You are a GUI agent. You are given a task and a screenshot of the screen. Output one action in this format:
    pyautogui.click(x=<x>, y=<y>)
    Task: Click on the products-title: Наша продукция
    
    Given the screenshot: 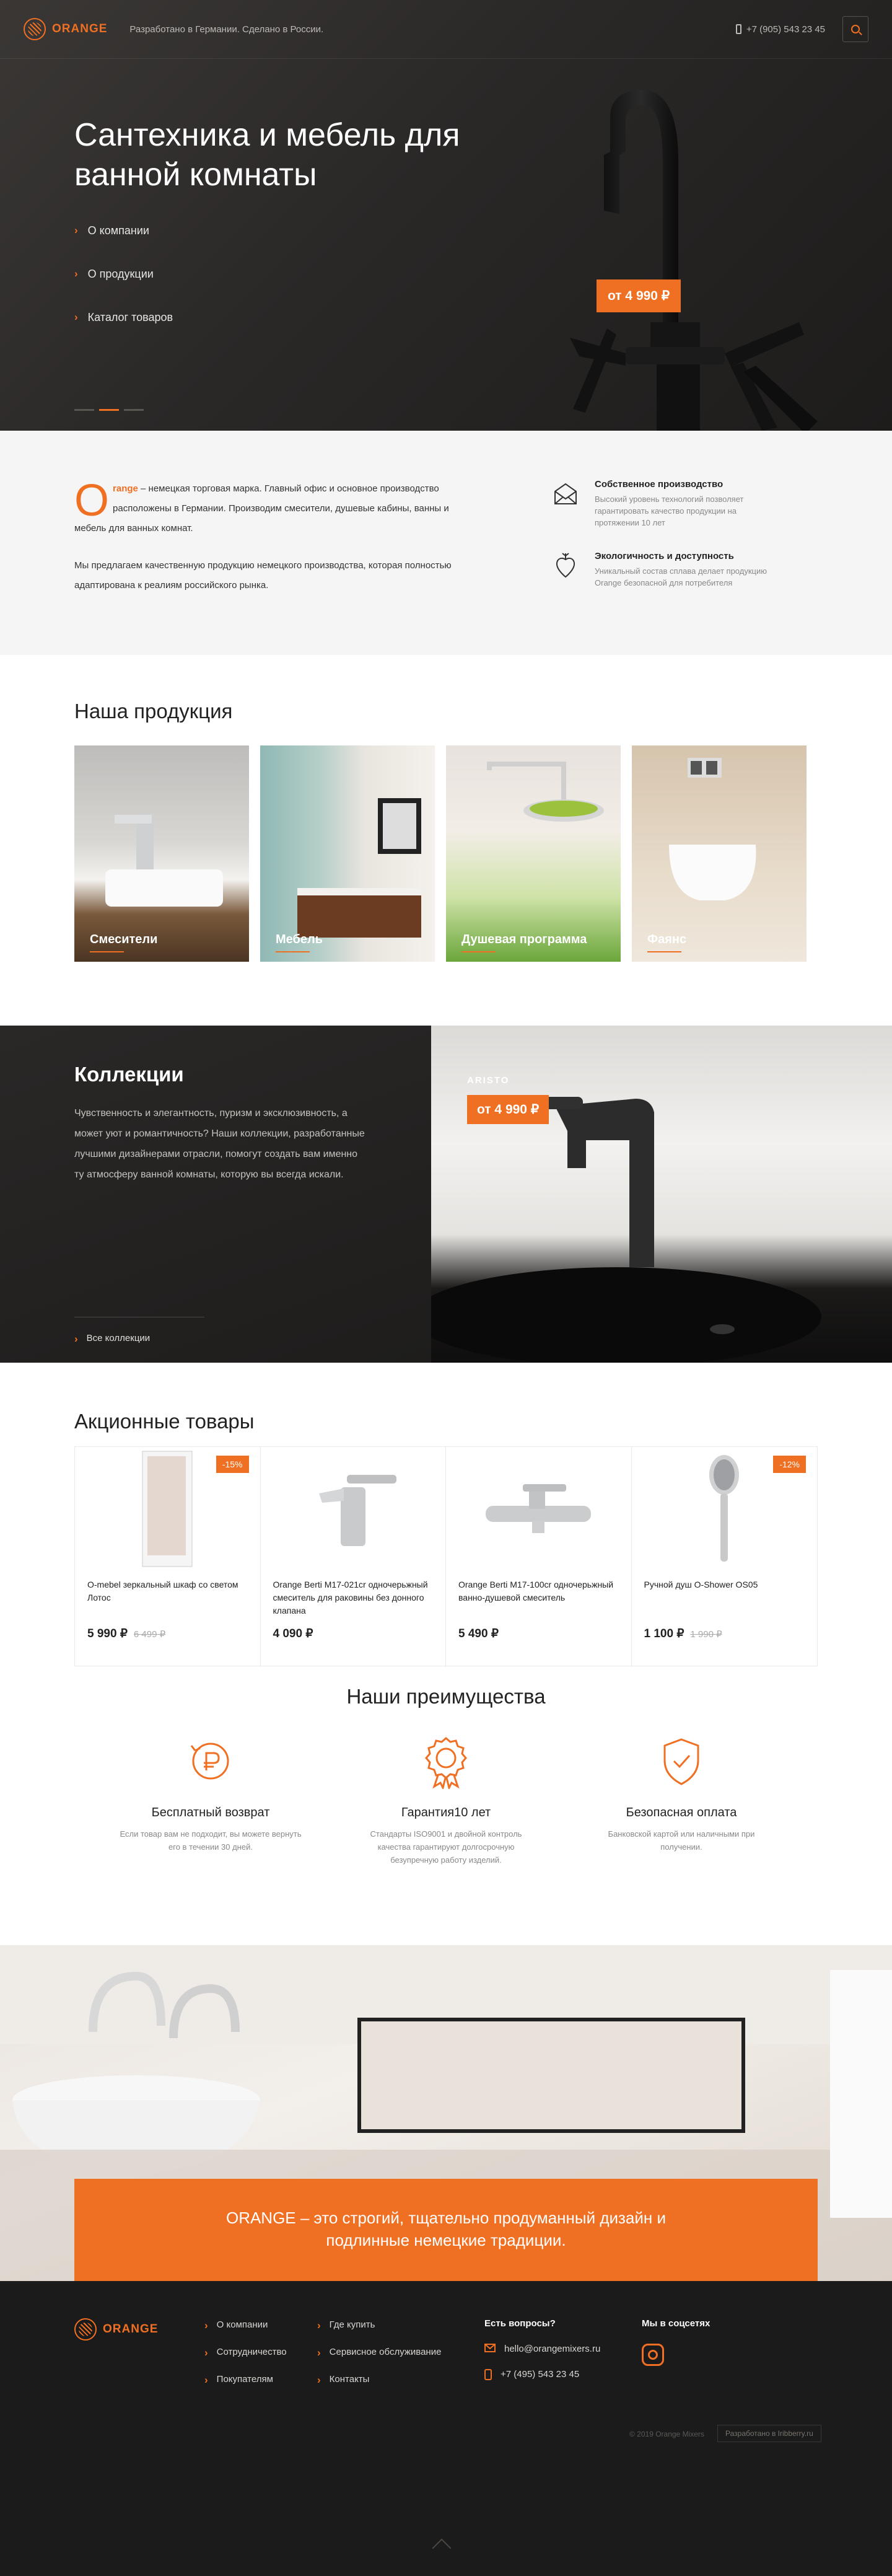 What is the action you would take?
    pyautogui.click(x=153, y=711)
    